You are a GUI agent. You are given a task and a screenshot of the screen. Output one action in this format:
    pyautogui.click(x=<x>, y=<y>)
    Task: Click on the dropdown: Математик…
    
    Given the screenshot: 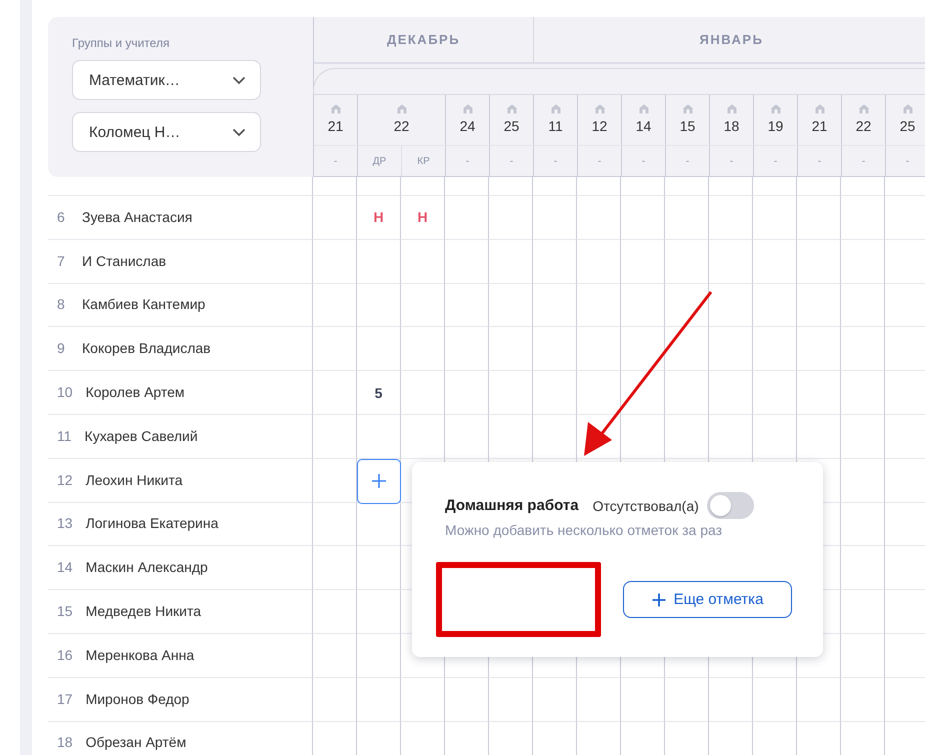 What is the action you would take?
    pyautogui.click(x=166, y=80)
    